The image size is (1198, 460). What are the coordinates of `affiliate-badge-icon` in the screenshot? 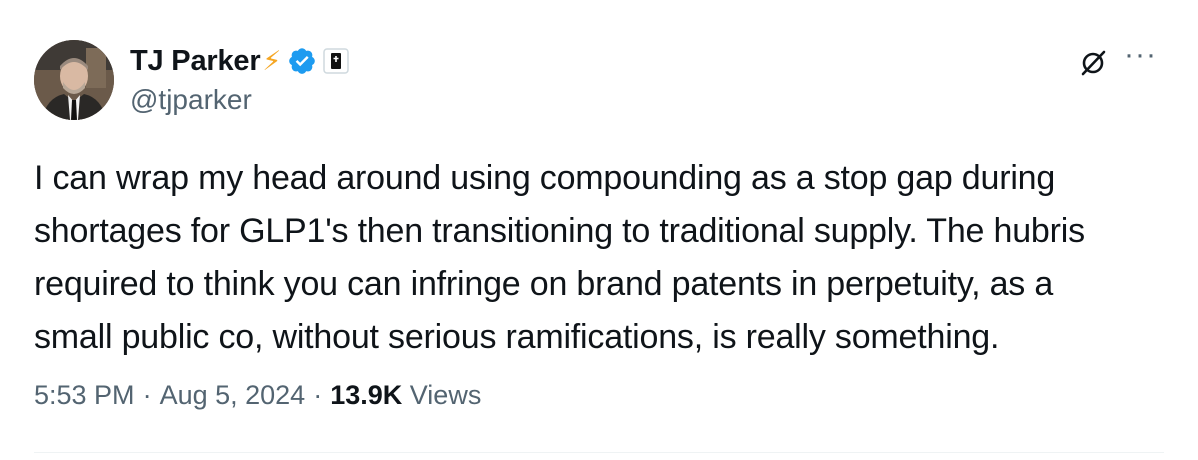 It's located at (336, 61).